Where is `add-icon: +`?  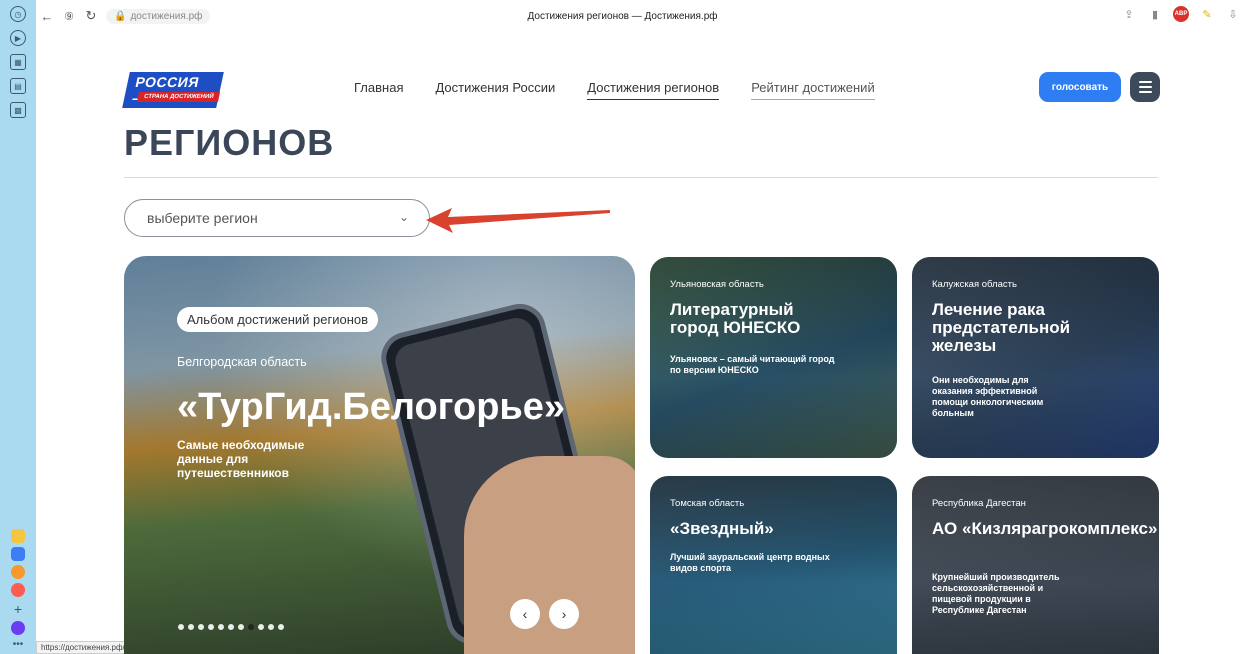
add-icon: + is located at coordinates (18, 609).